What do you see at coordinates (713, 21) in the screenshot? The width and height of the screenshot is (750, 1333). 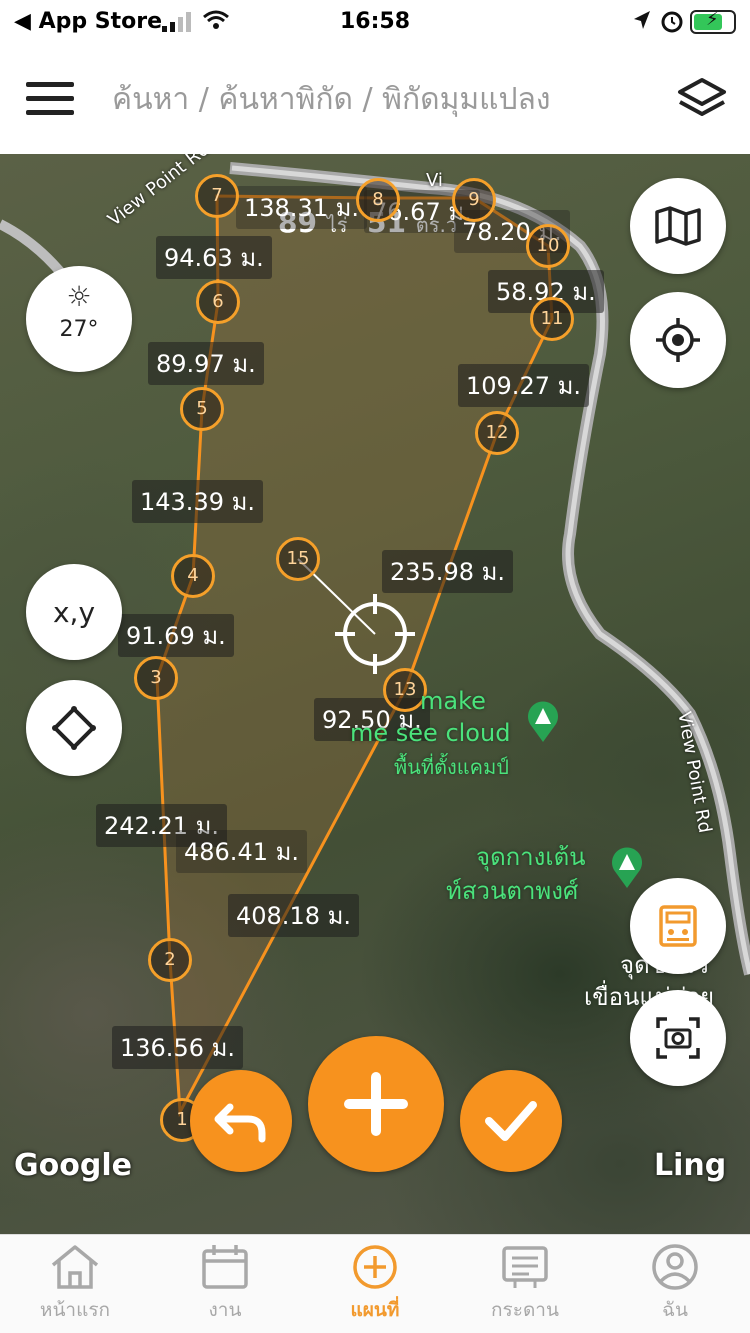 I see `battery-icon: ⚡` at bounding box center [713, 21].